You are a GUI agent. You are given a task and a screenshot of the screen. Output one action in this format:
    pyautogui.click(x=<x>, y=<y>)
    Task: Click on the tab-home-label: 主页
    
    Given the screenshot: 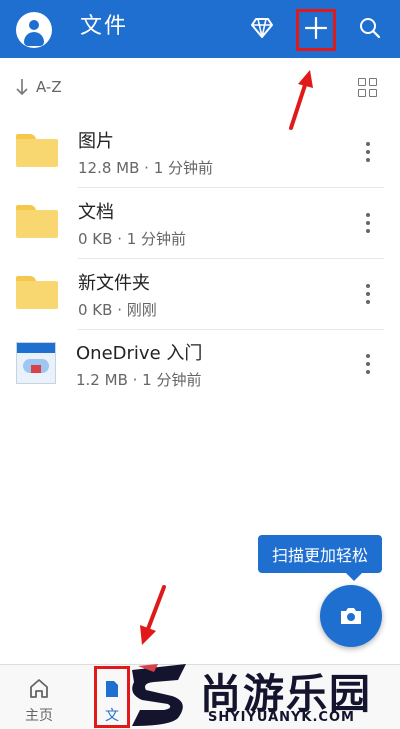 What is the action you would take?
    pyautogui.click(x=39, y=716)
    